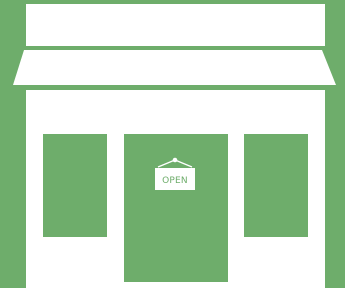 This screenshot has height=288, width=345. I want to click on fascia-board, so click(175, 25).